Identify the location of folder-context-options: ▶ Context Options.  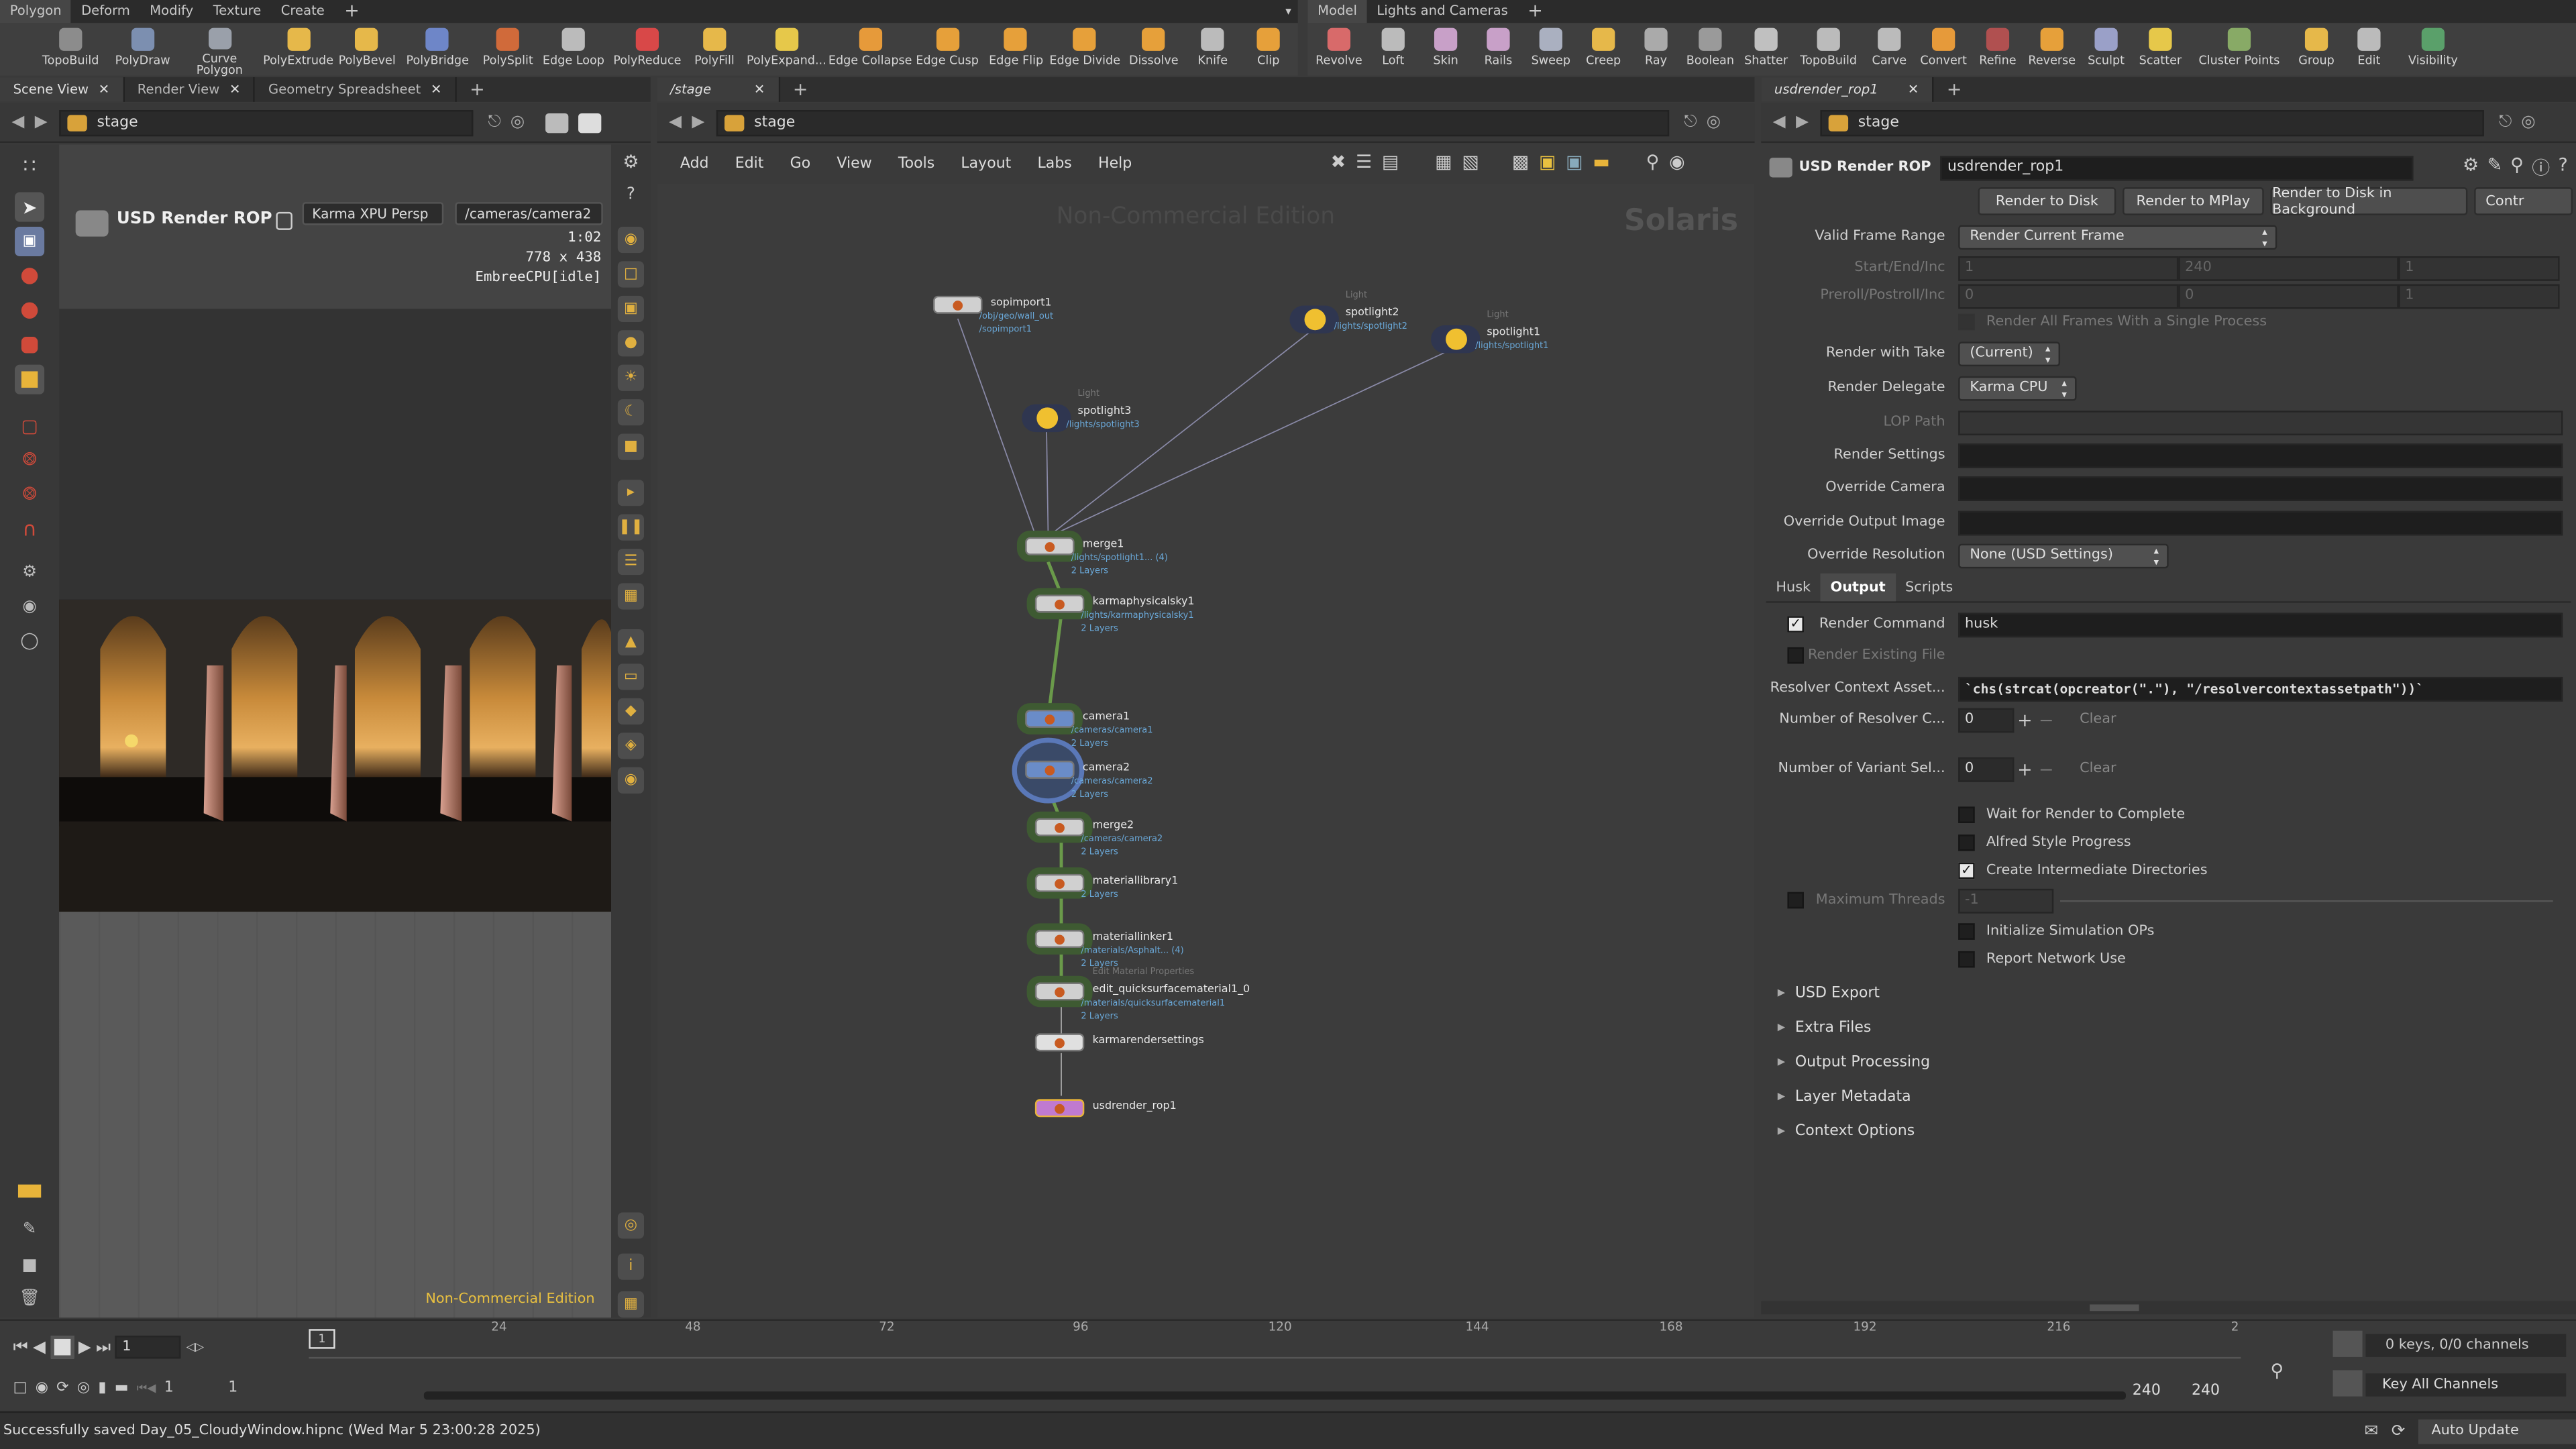
(1854, 1131).